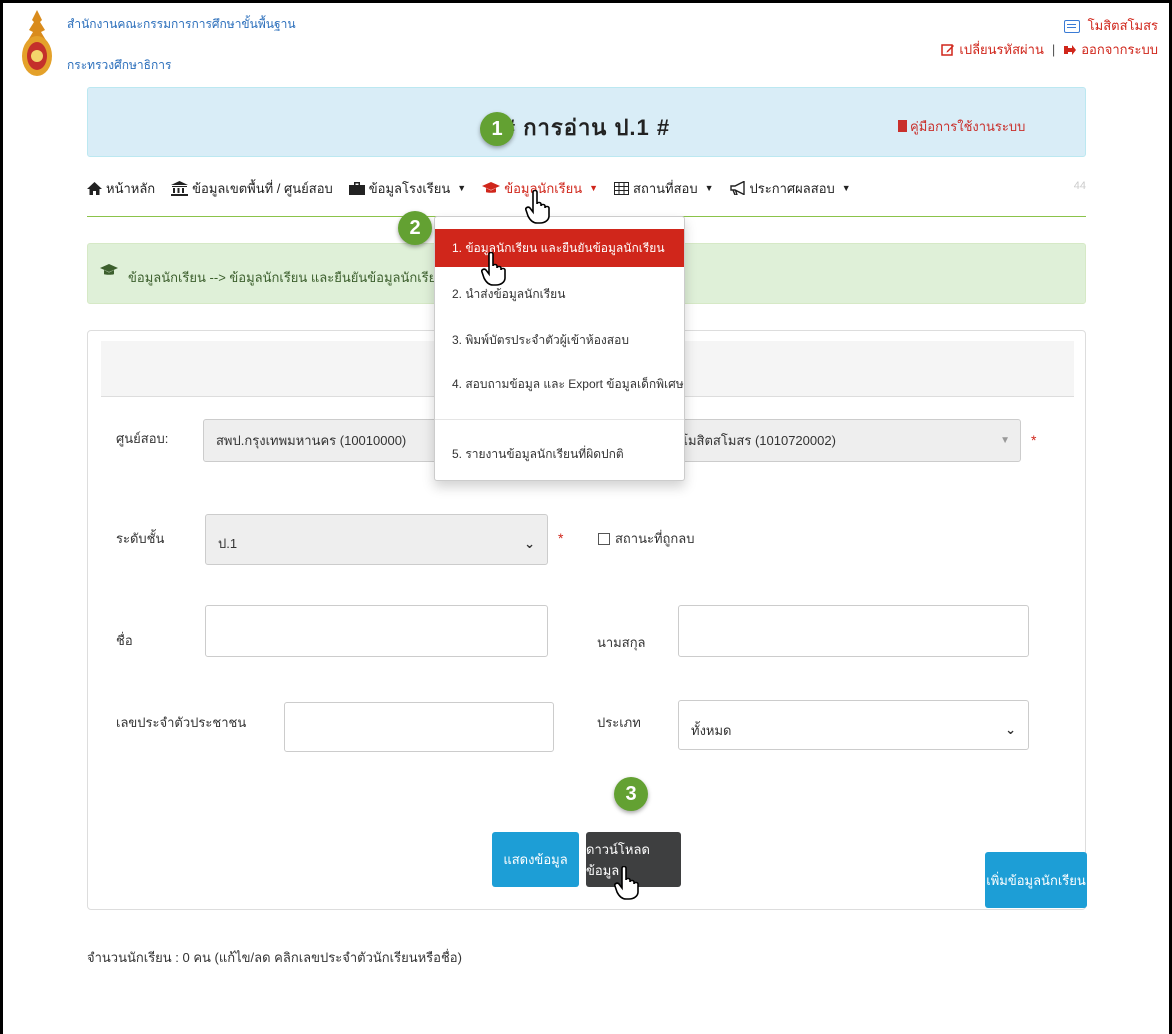  Describe the element at coordinates (415, 228) in the screenshot. I see `step-marker-2: 2` at that location.